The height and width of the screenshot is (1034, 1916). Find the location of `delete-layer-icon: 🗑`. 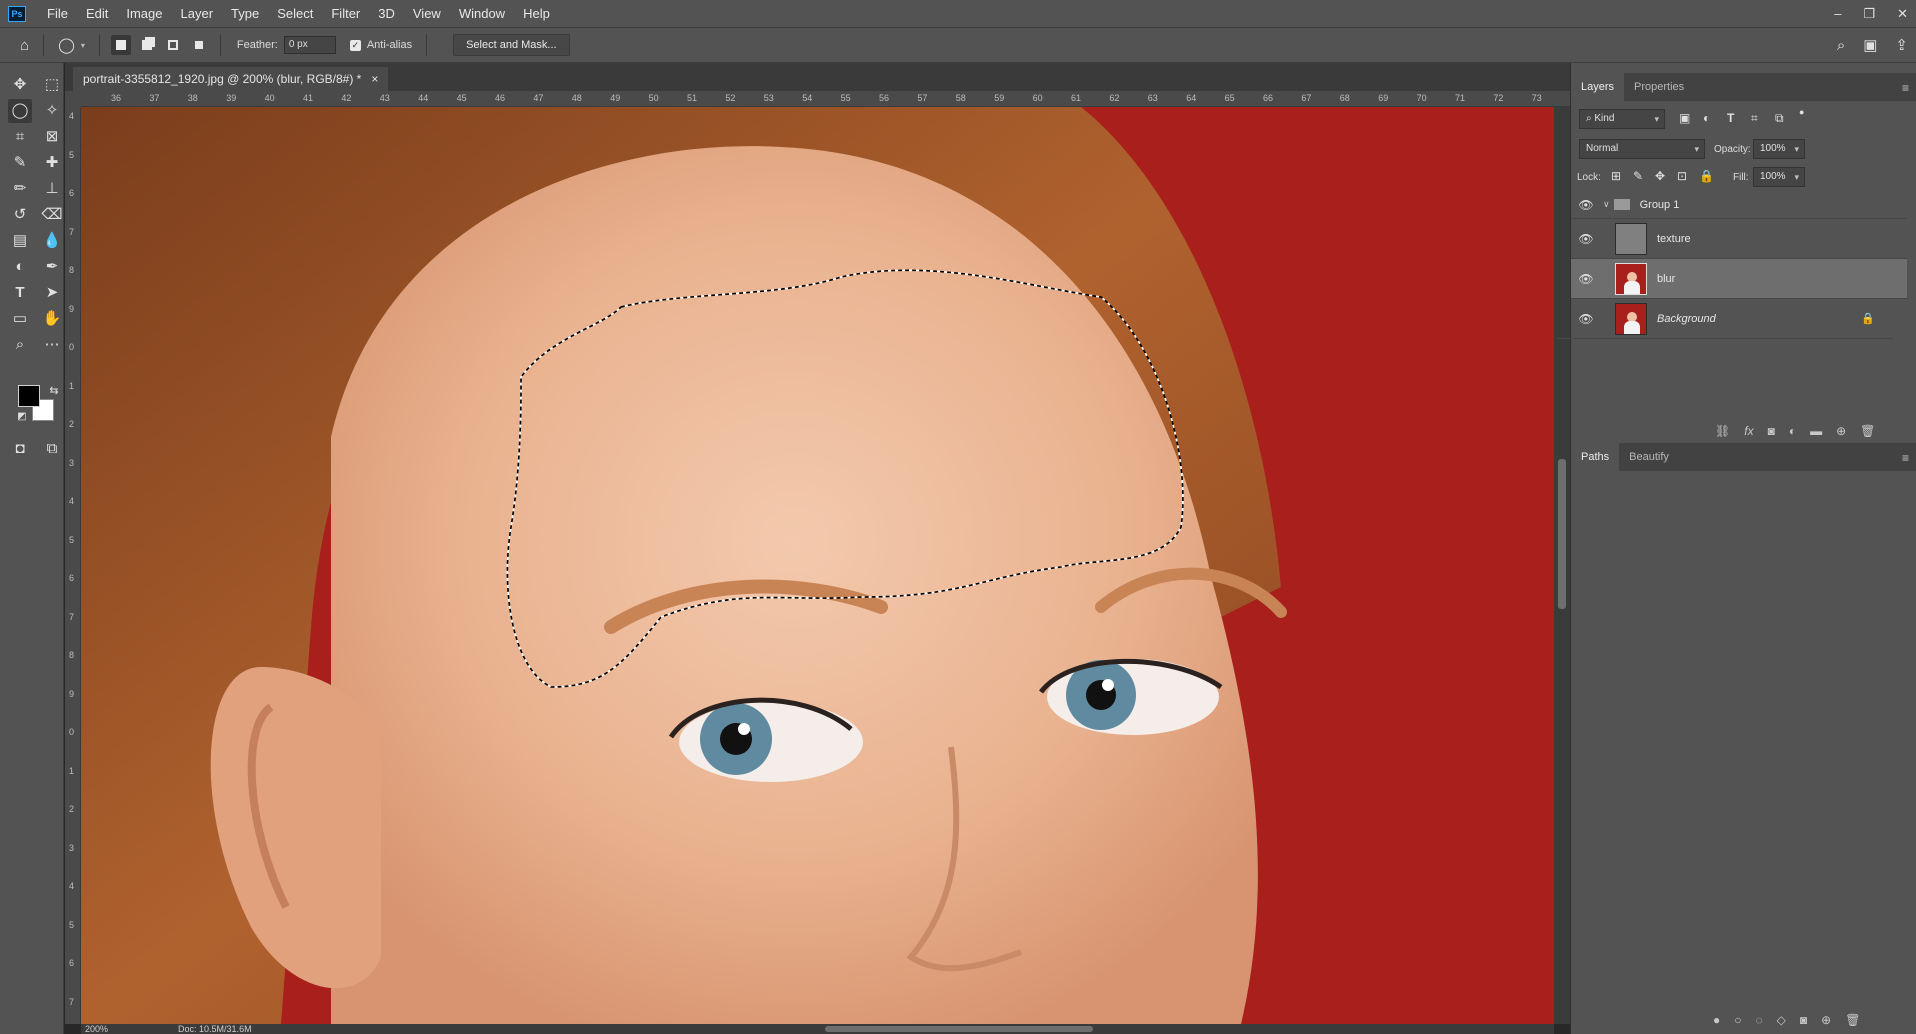

delete-layer-icon: 🗑 is located at coordinates (1867, 431).